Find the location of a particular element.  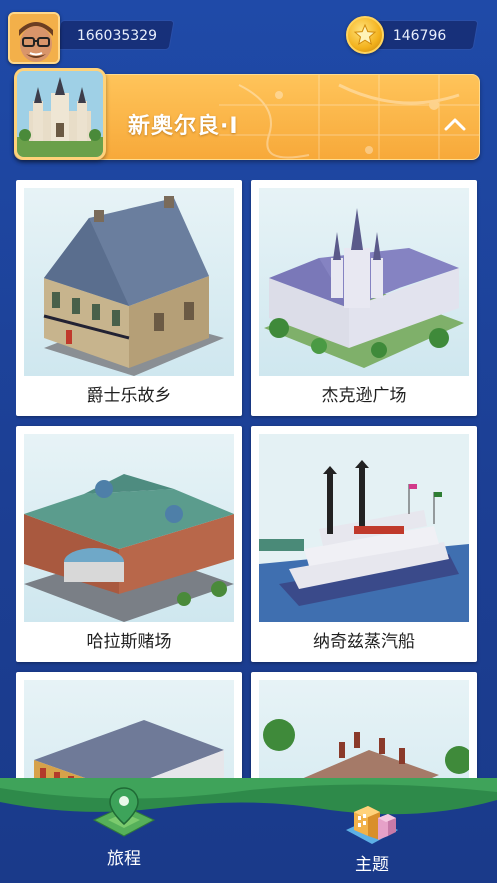

nav-theme: 主题 is located at coordinates (372, 832).